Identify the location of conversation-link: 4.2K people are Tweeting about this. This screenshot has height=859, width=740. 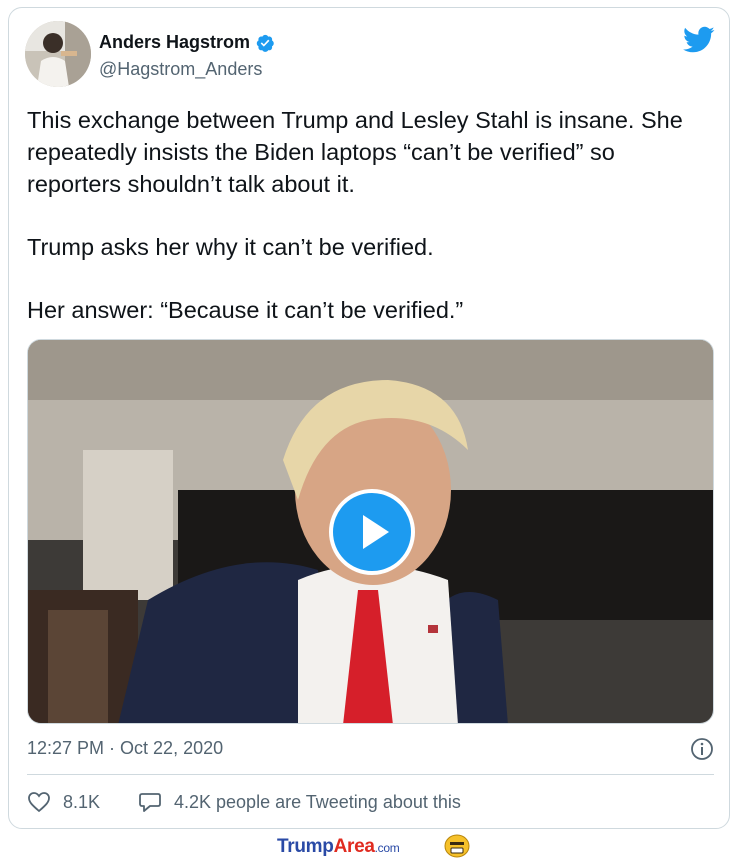
(299, 802).